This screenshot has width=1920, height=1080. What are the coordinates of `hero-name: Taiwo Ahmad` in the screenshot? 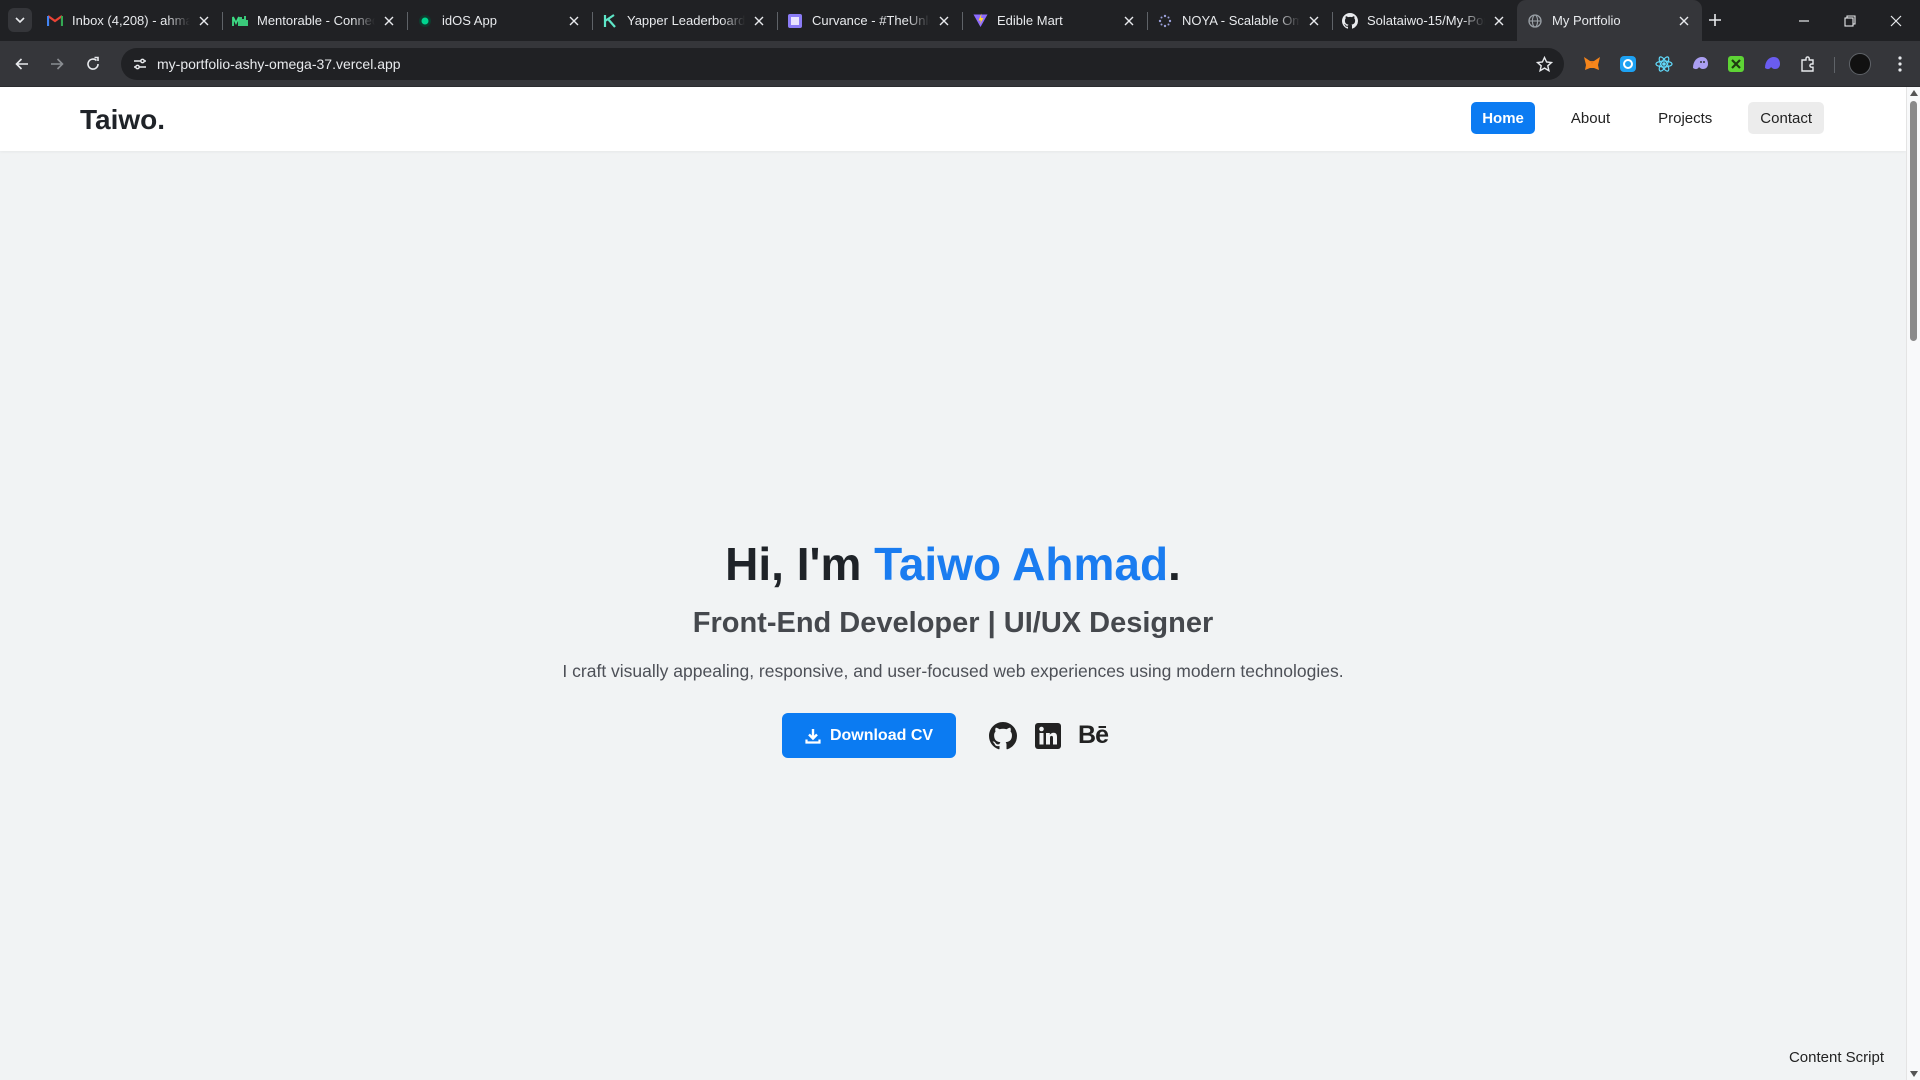 It's located at (1021, 564).